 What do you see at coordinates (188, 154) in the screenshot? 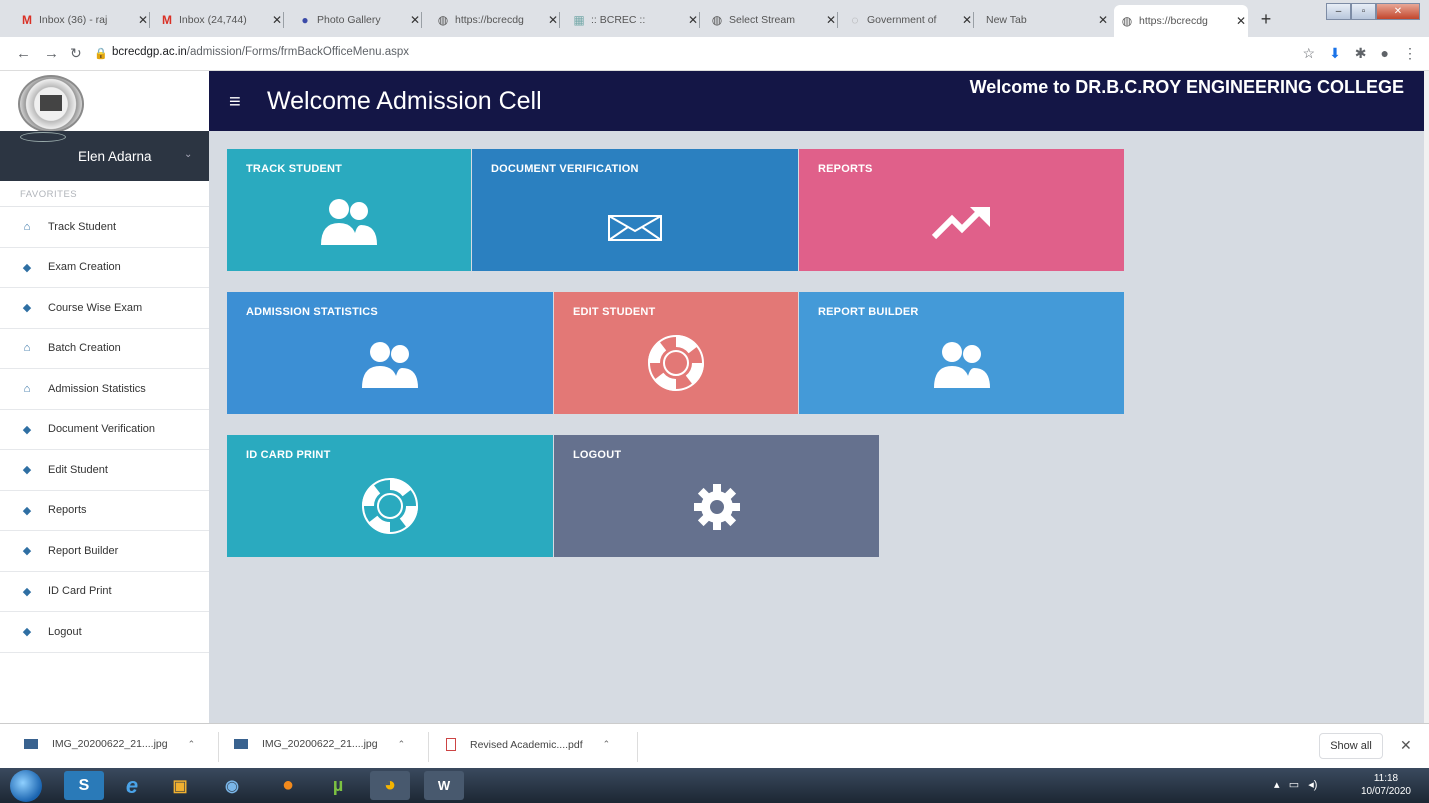
I see `chevron-down-icon: ⌄` at bounding box center [188, 154].